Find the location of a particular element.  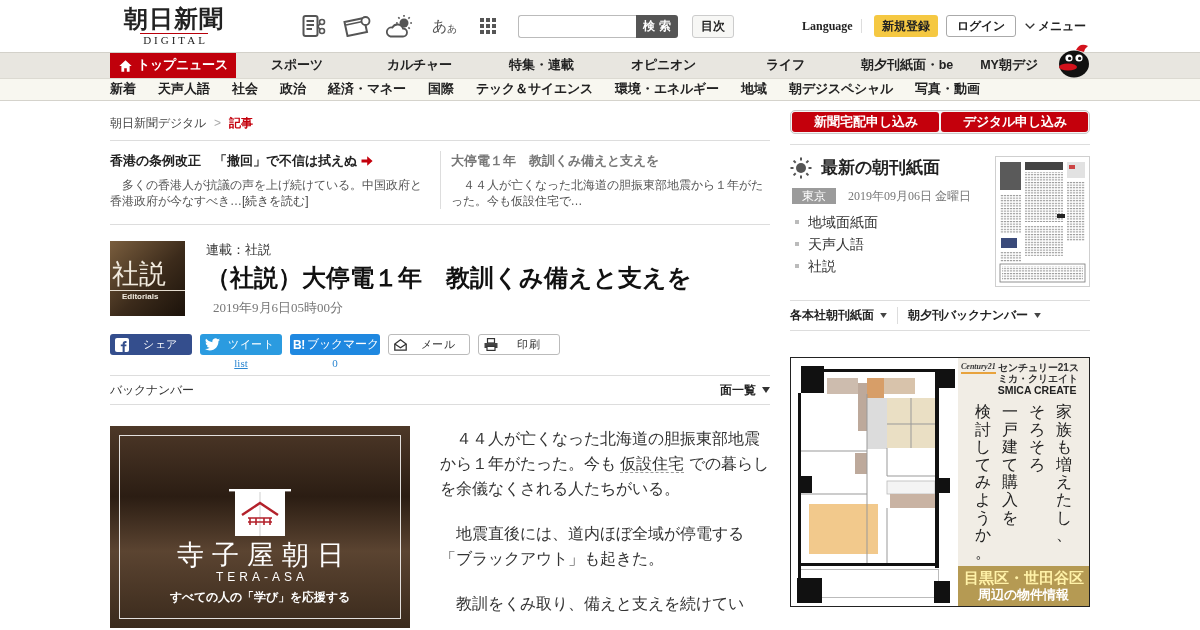

banner-ad: 寺子屋朝日 TERA-ASA すべての人の「学び」を応援する is located at coordinates (260, 527).